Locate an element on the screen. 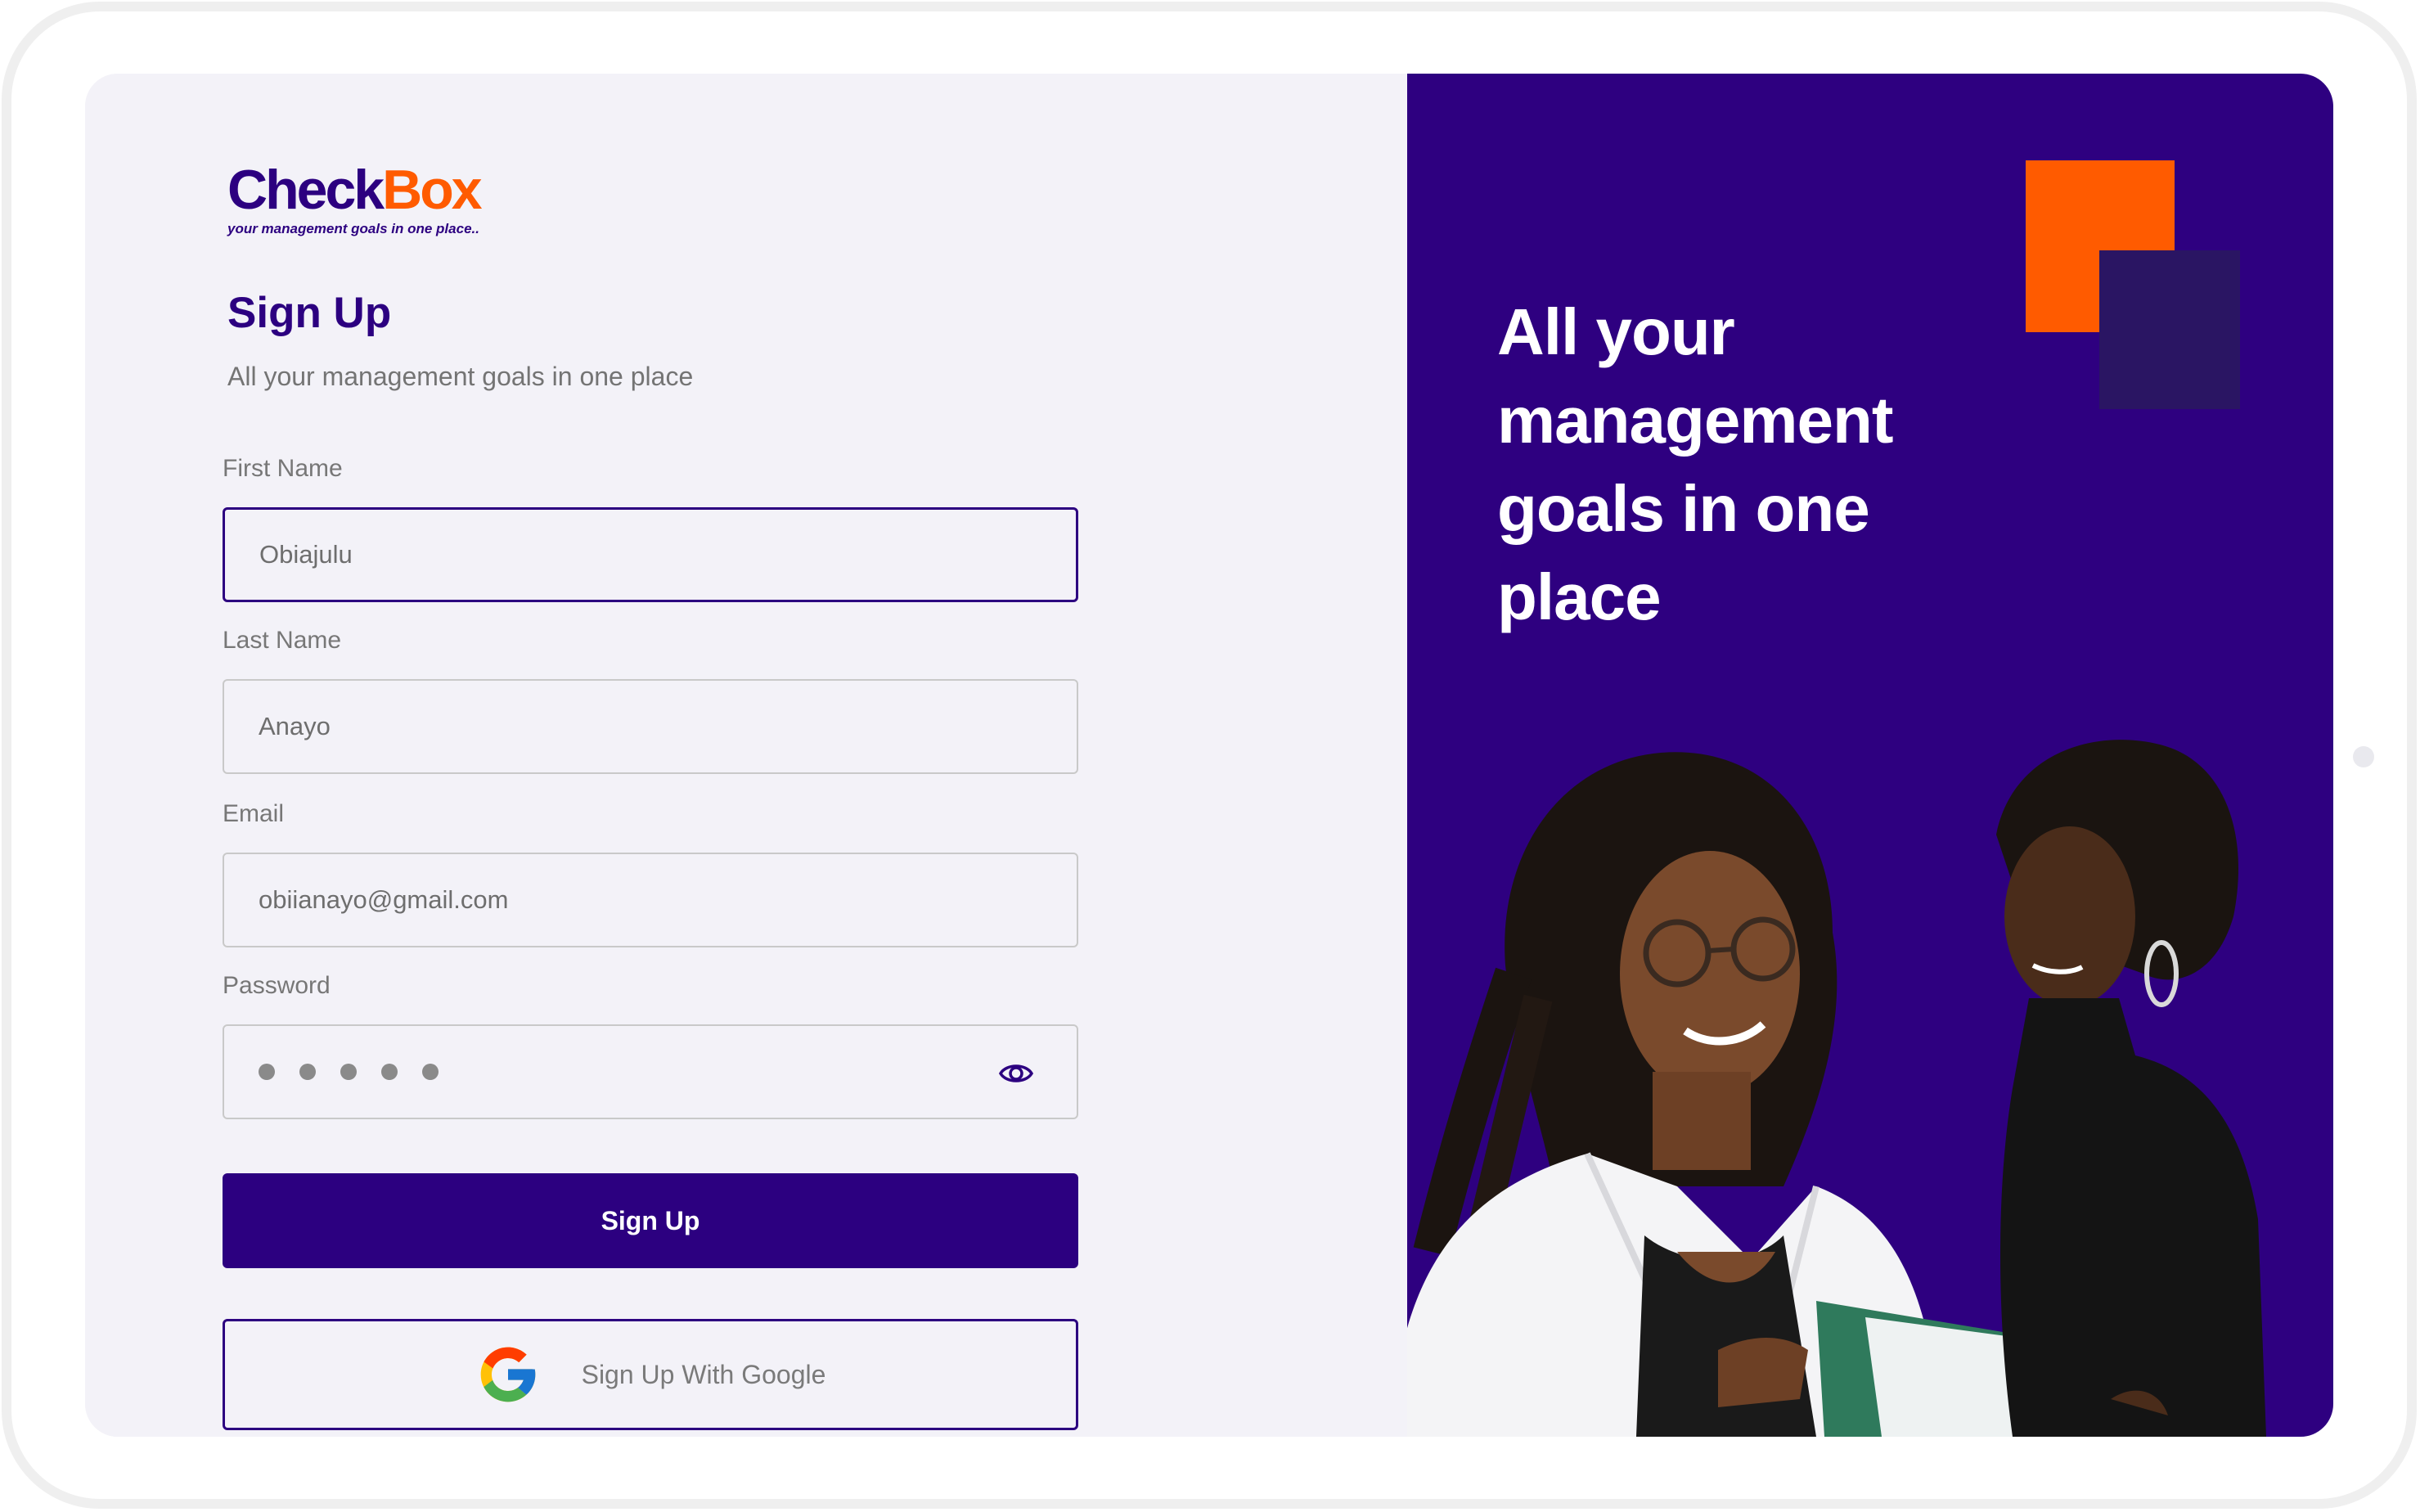 The width and height of the screenshot is (2420, 1512). decor-dark-square is located at coordinates (2169, 329).